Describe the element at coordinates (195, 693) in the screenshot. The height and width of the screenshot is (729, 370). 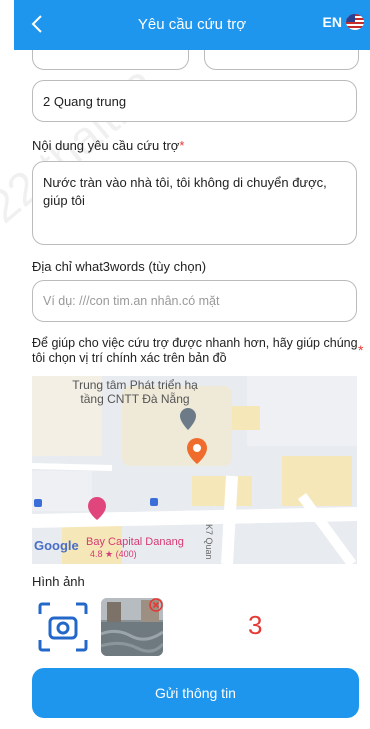
I see `submit-button: Gửi thông tin` at that location.